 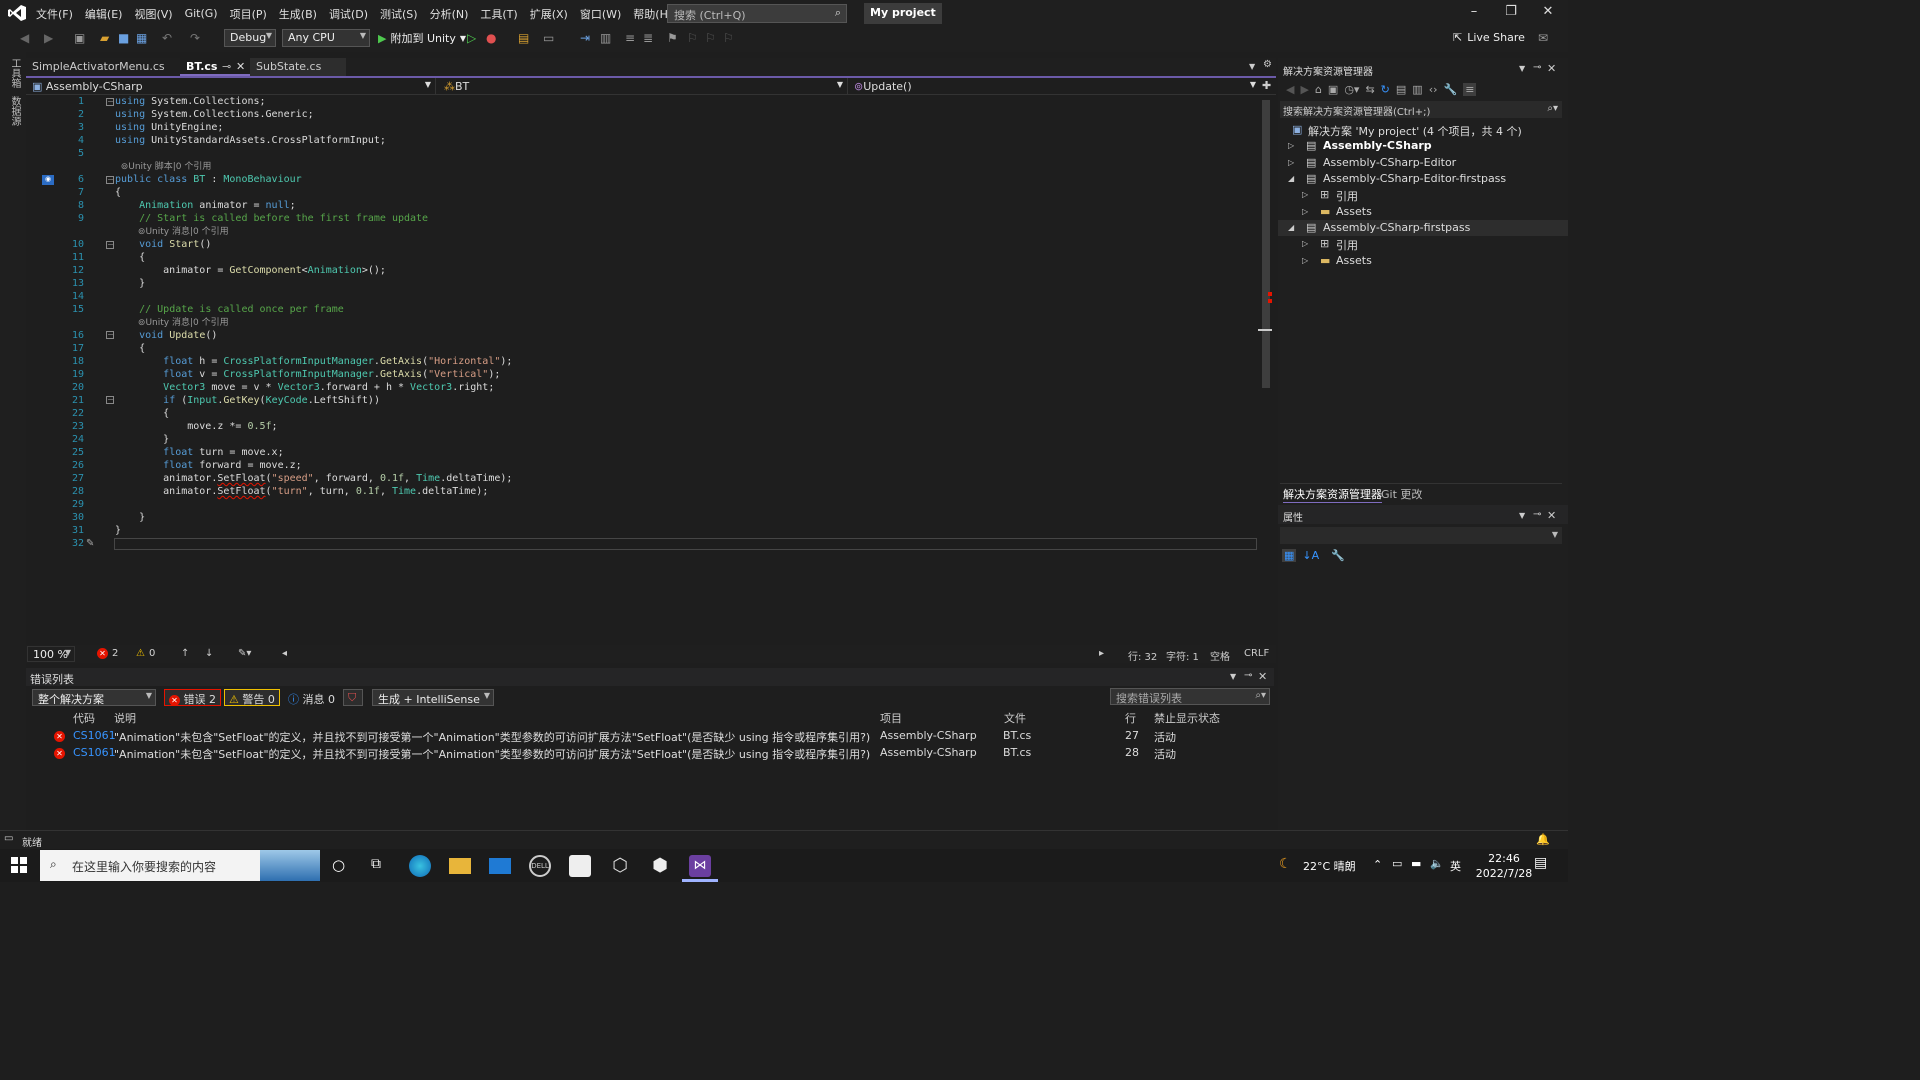 What do you see at coordinates (1262, 676) in the screenshot?
I see `panel-close-icon: ✕` at bounding box center [1262, 676].